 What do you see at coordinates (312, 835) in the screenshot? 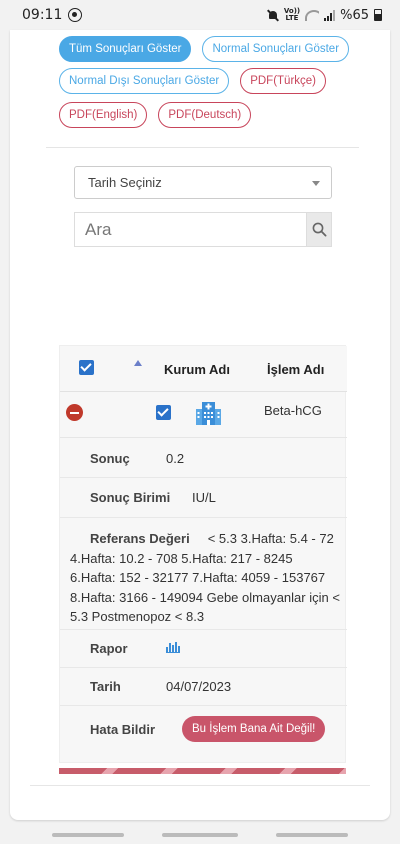
I see `nav-back-button` at bounding box center [312, 835].